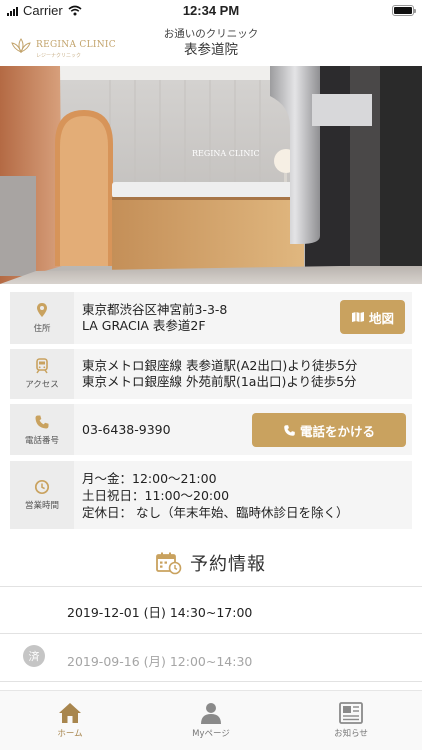 This screenshot has width=422, height=750. I want to click on header-title-block: お通いのクリニック 表参道院, so click(211, 43).